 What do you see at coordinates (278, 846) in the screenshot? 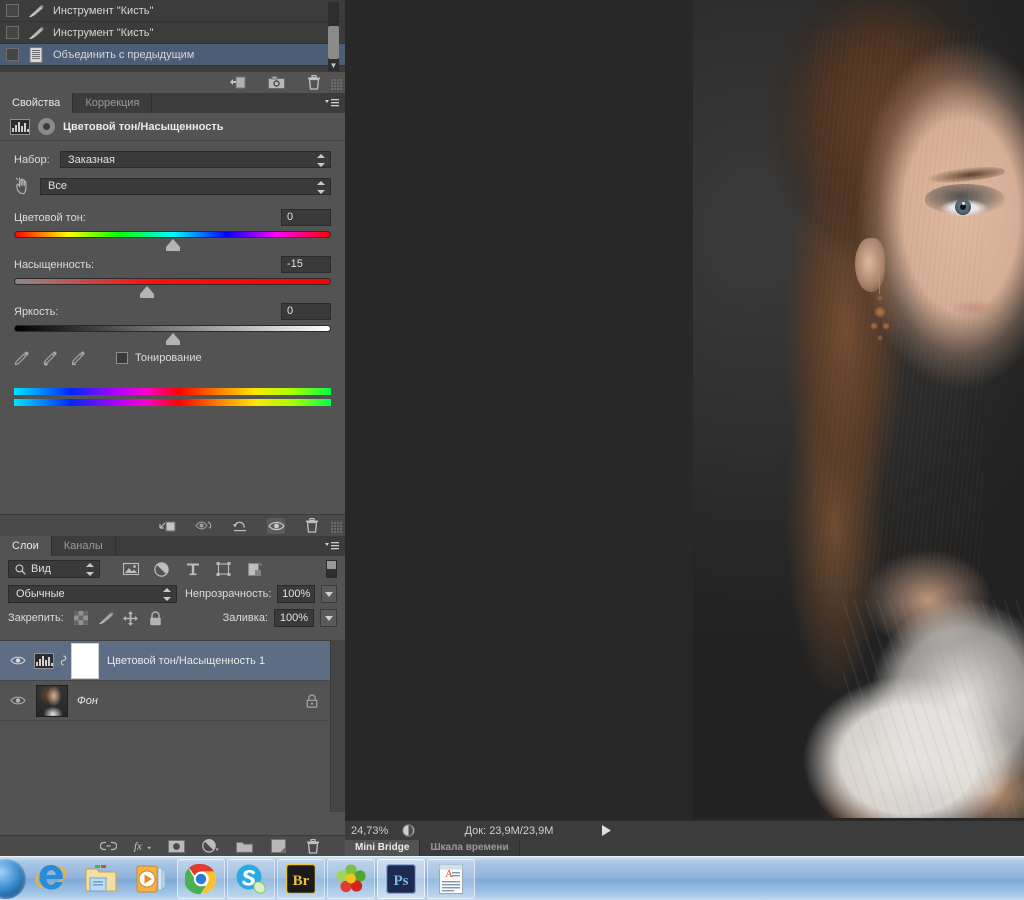
I see `new-layer-icon` at bounding box center [278, 846].